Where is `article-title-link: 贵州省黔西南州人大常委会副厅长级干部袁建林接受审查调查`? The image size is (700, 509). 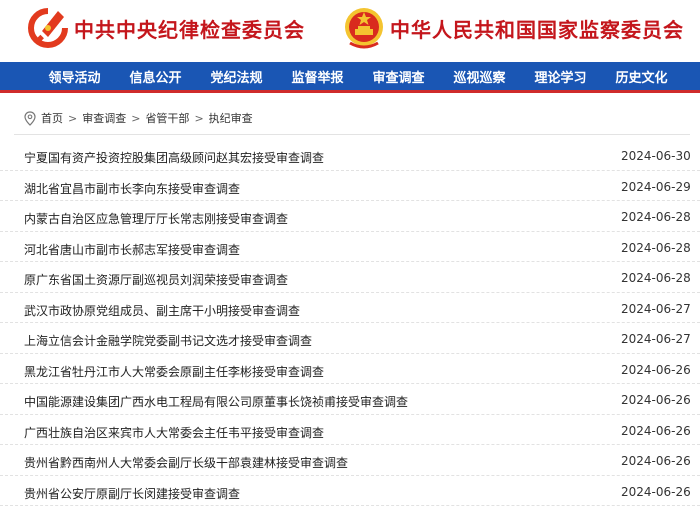 article-title-link: 贵州省黔西南州人大常委会副厅长级干部袁建林接受审查调查 is located at coordinates (186, 462).